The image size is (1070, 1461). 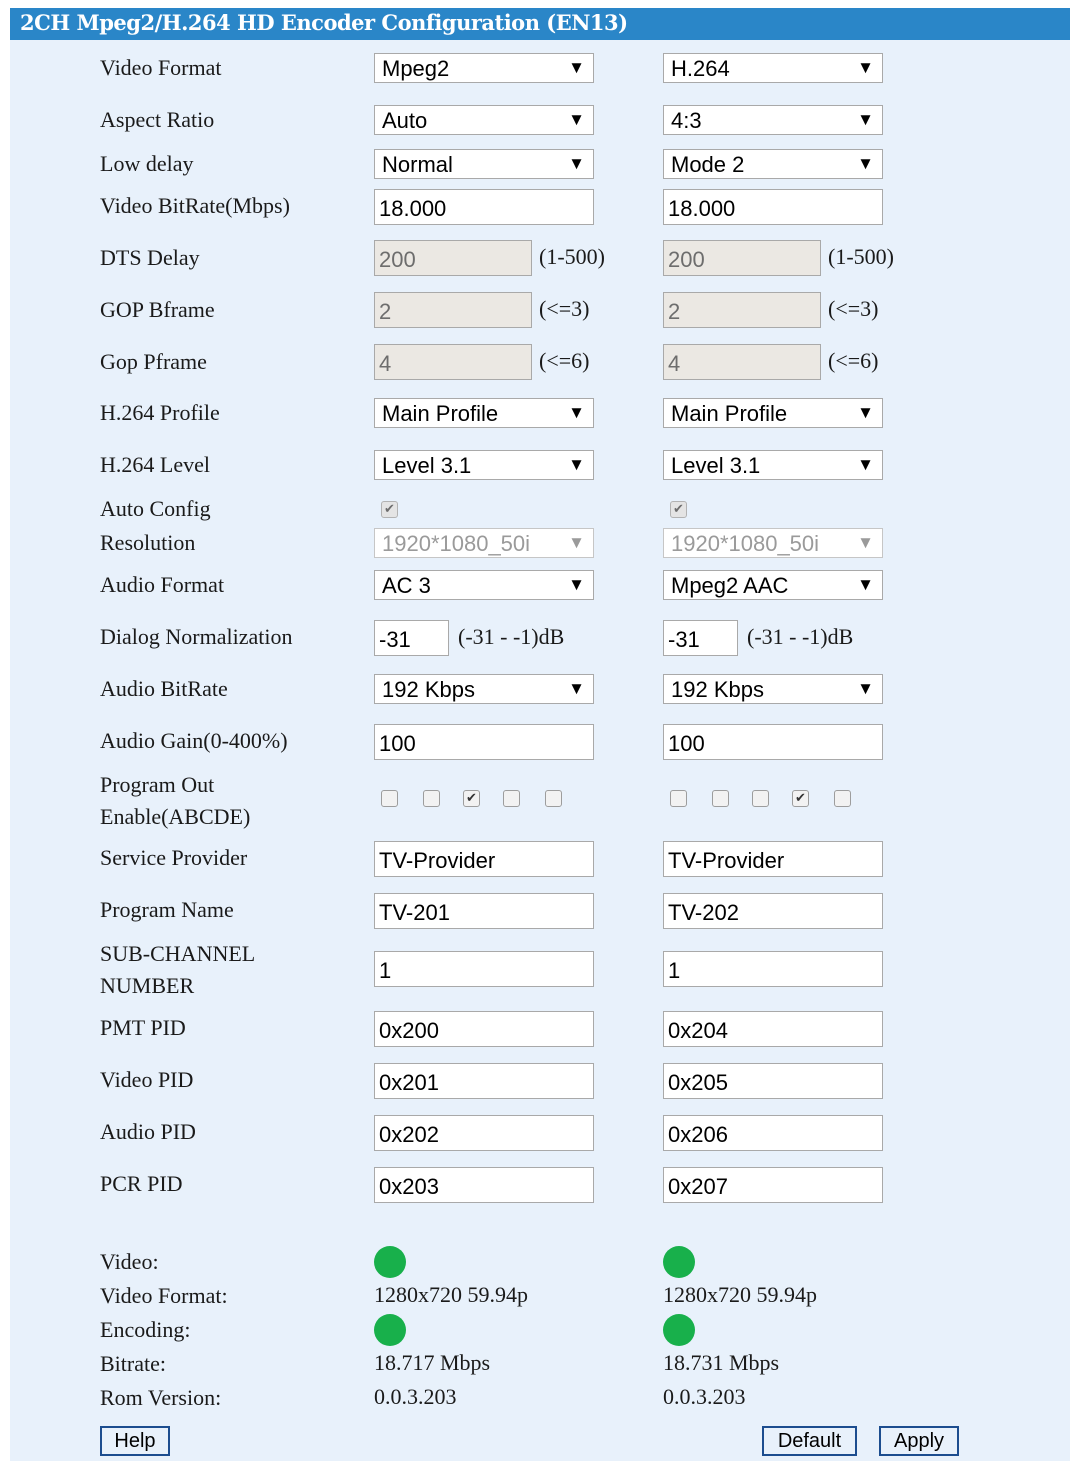 What do you see at coordinates (428, 689) in the screenshot?
I see `ch1-audio-bitrate-value: 192 Kbps` at bounding box center [428, 689].